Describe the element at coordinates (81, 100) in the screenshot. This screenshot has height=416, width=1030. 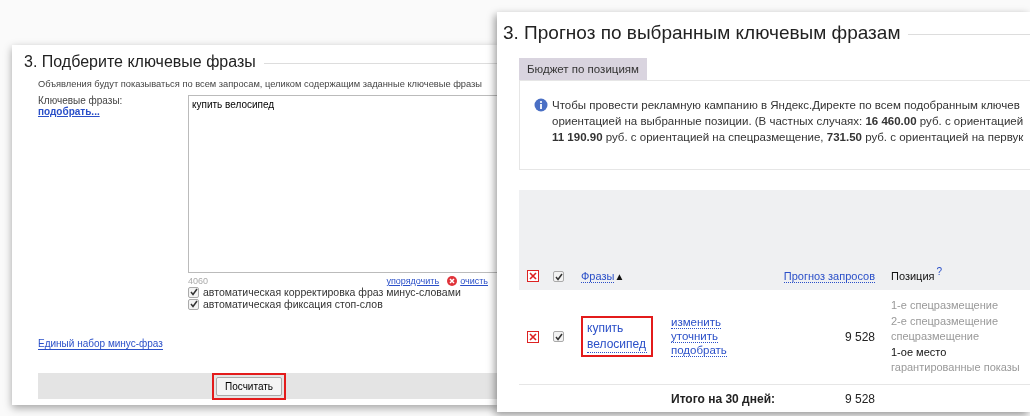
I see `keywords-label: Ключевые фразы:` at that location.